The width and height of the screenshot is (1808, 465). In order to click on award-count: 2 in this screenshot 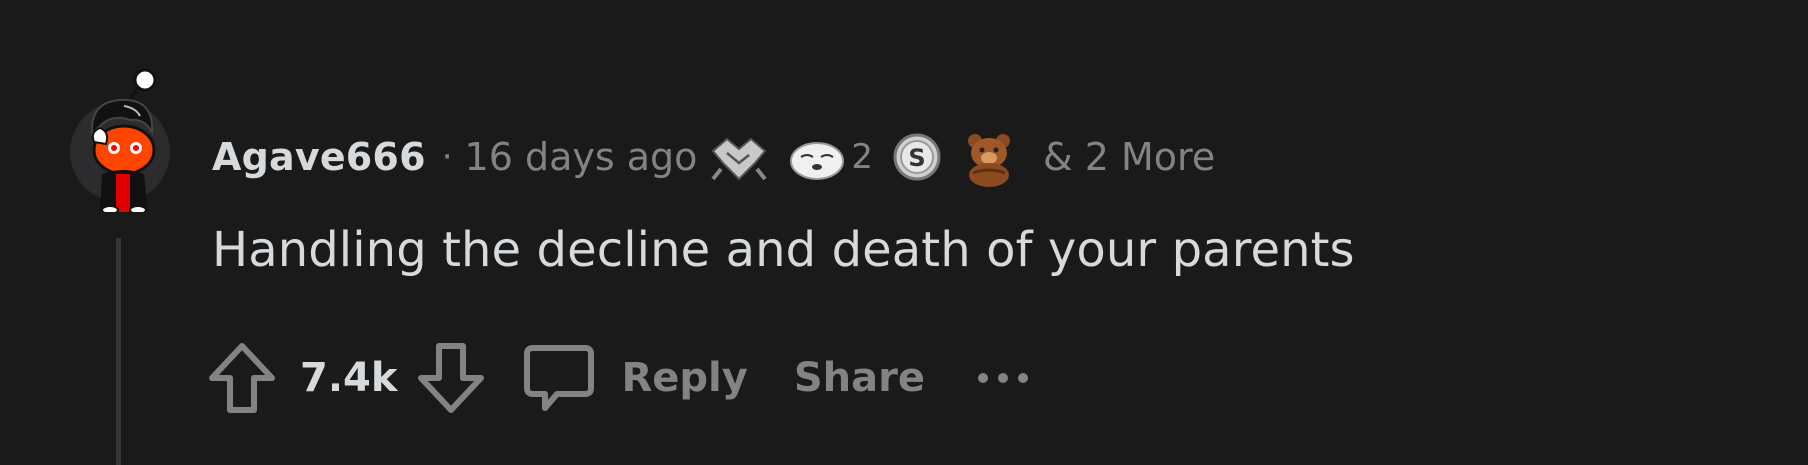, I will do `click(862, 157)`.